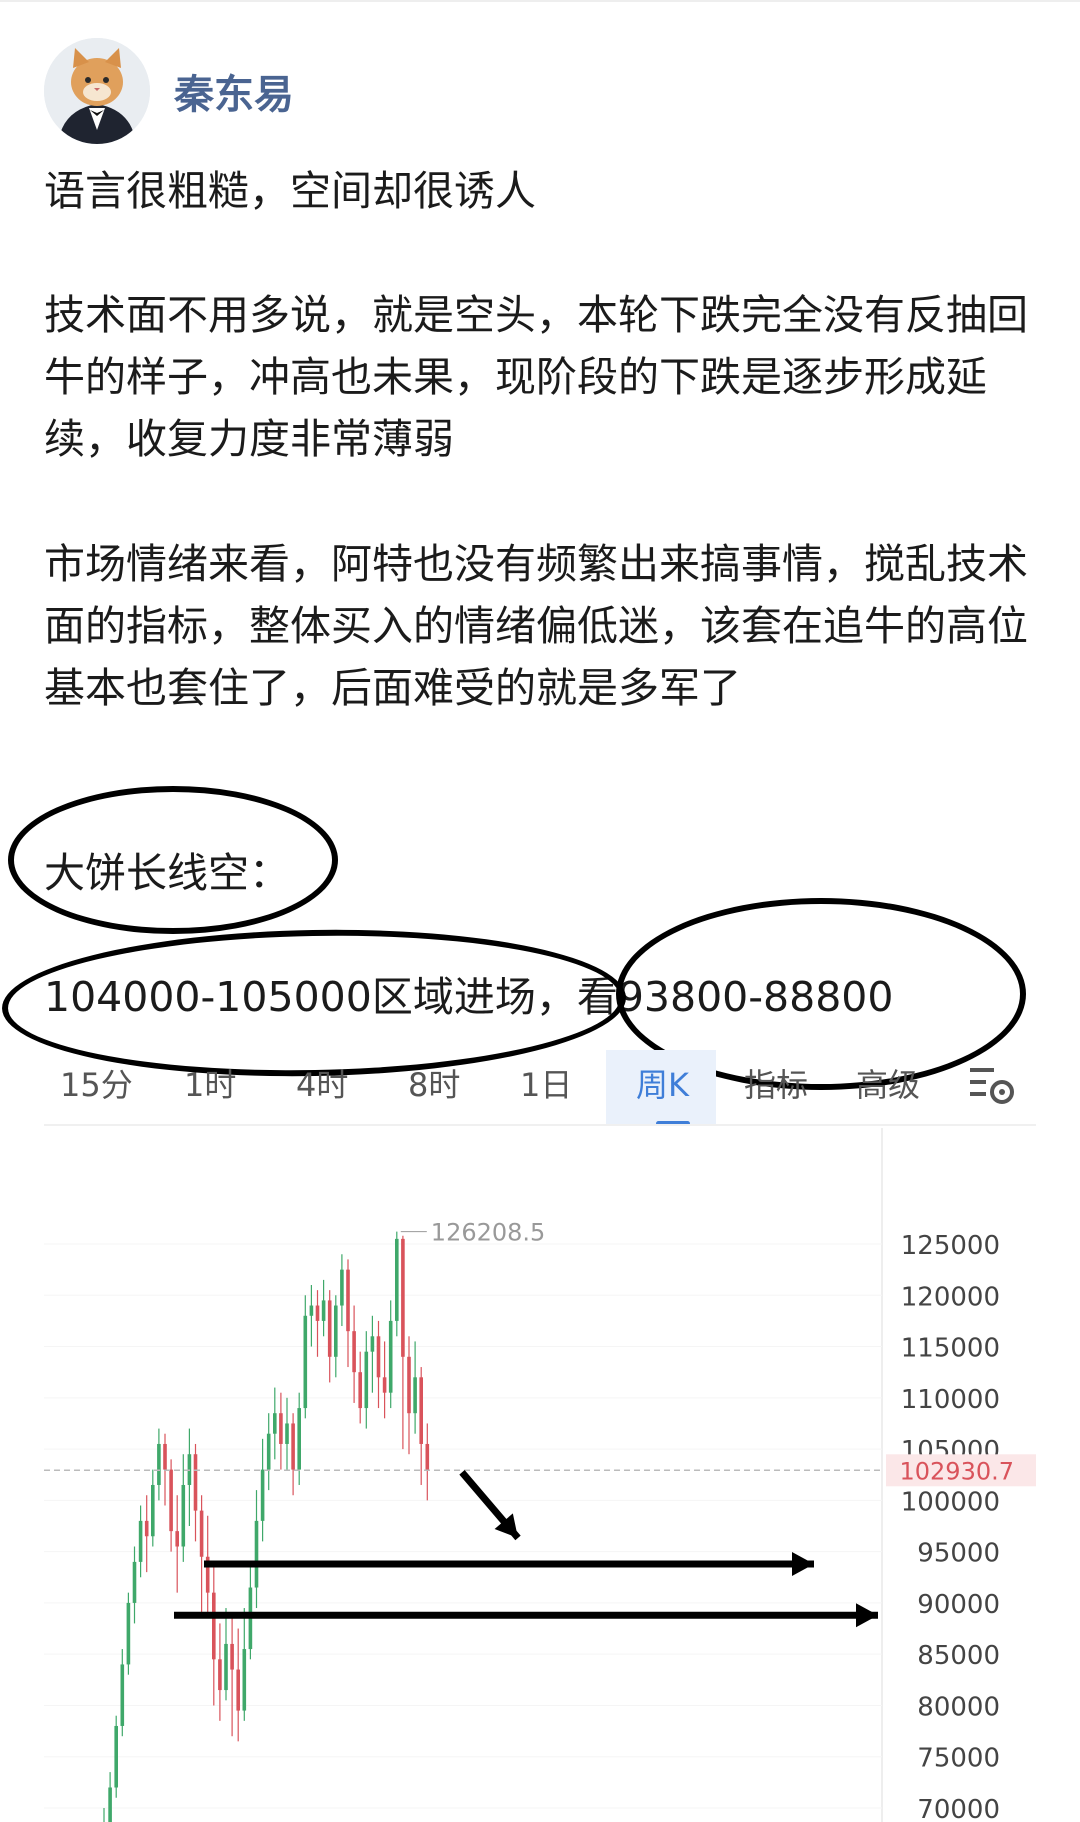  I want to click on tabs-divider, so click(540, 1125).